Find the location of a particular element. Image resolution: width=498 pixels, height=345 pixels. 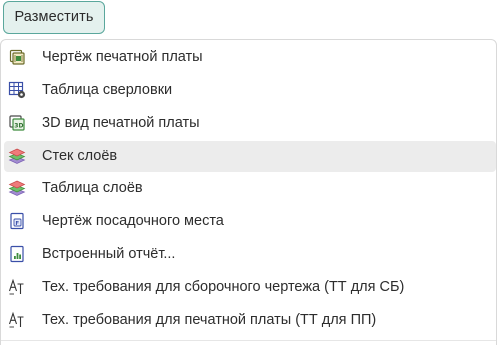

footprint-drawing-icon: F is located at coordinates (17, 221).